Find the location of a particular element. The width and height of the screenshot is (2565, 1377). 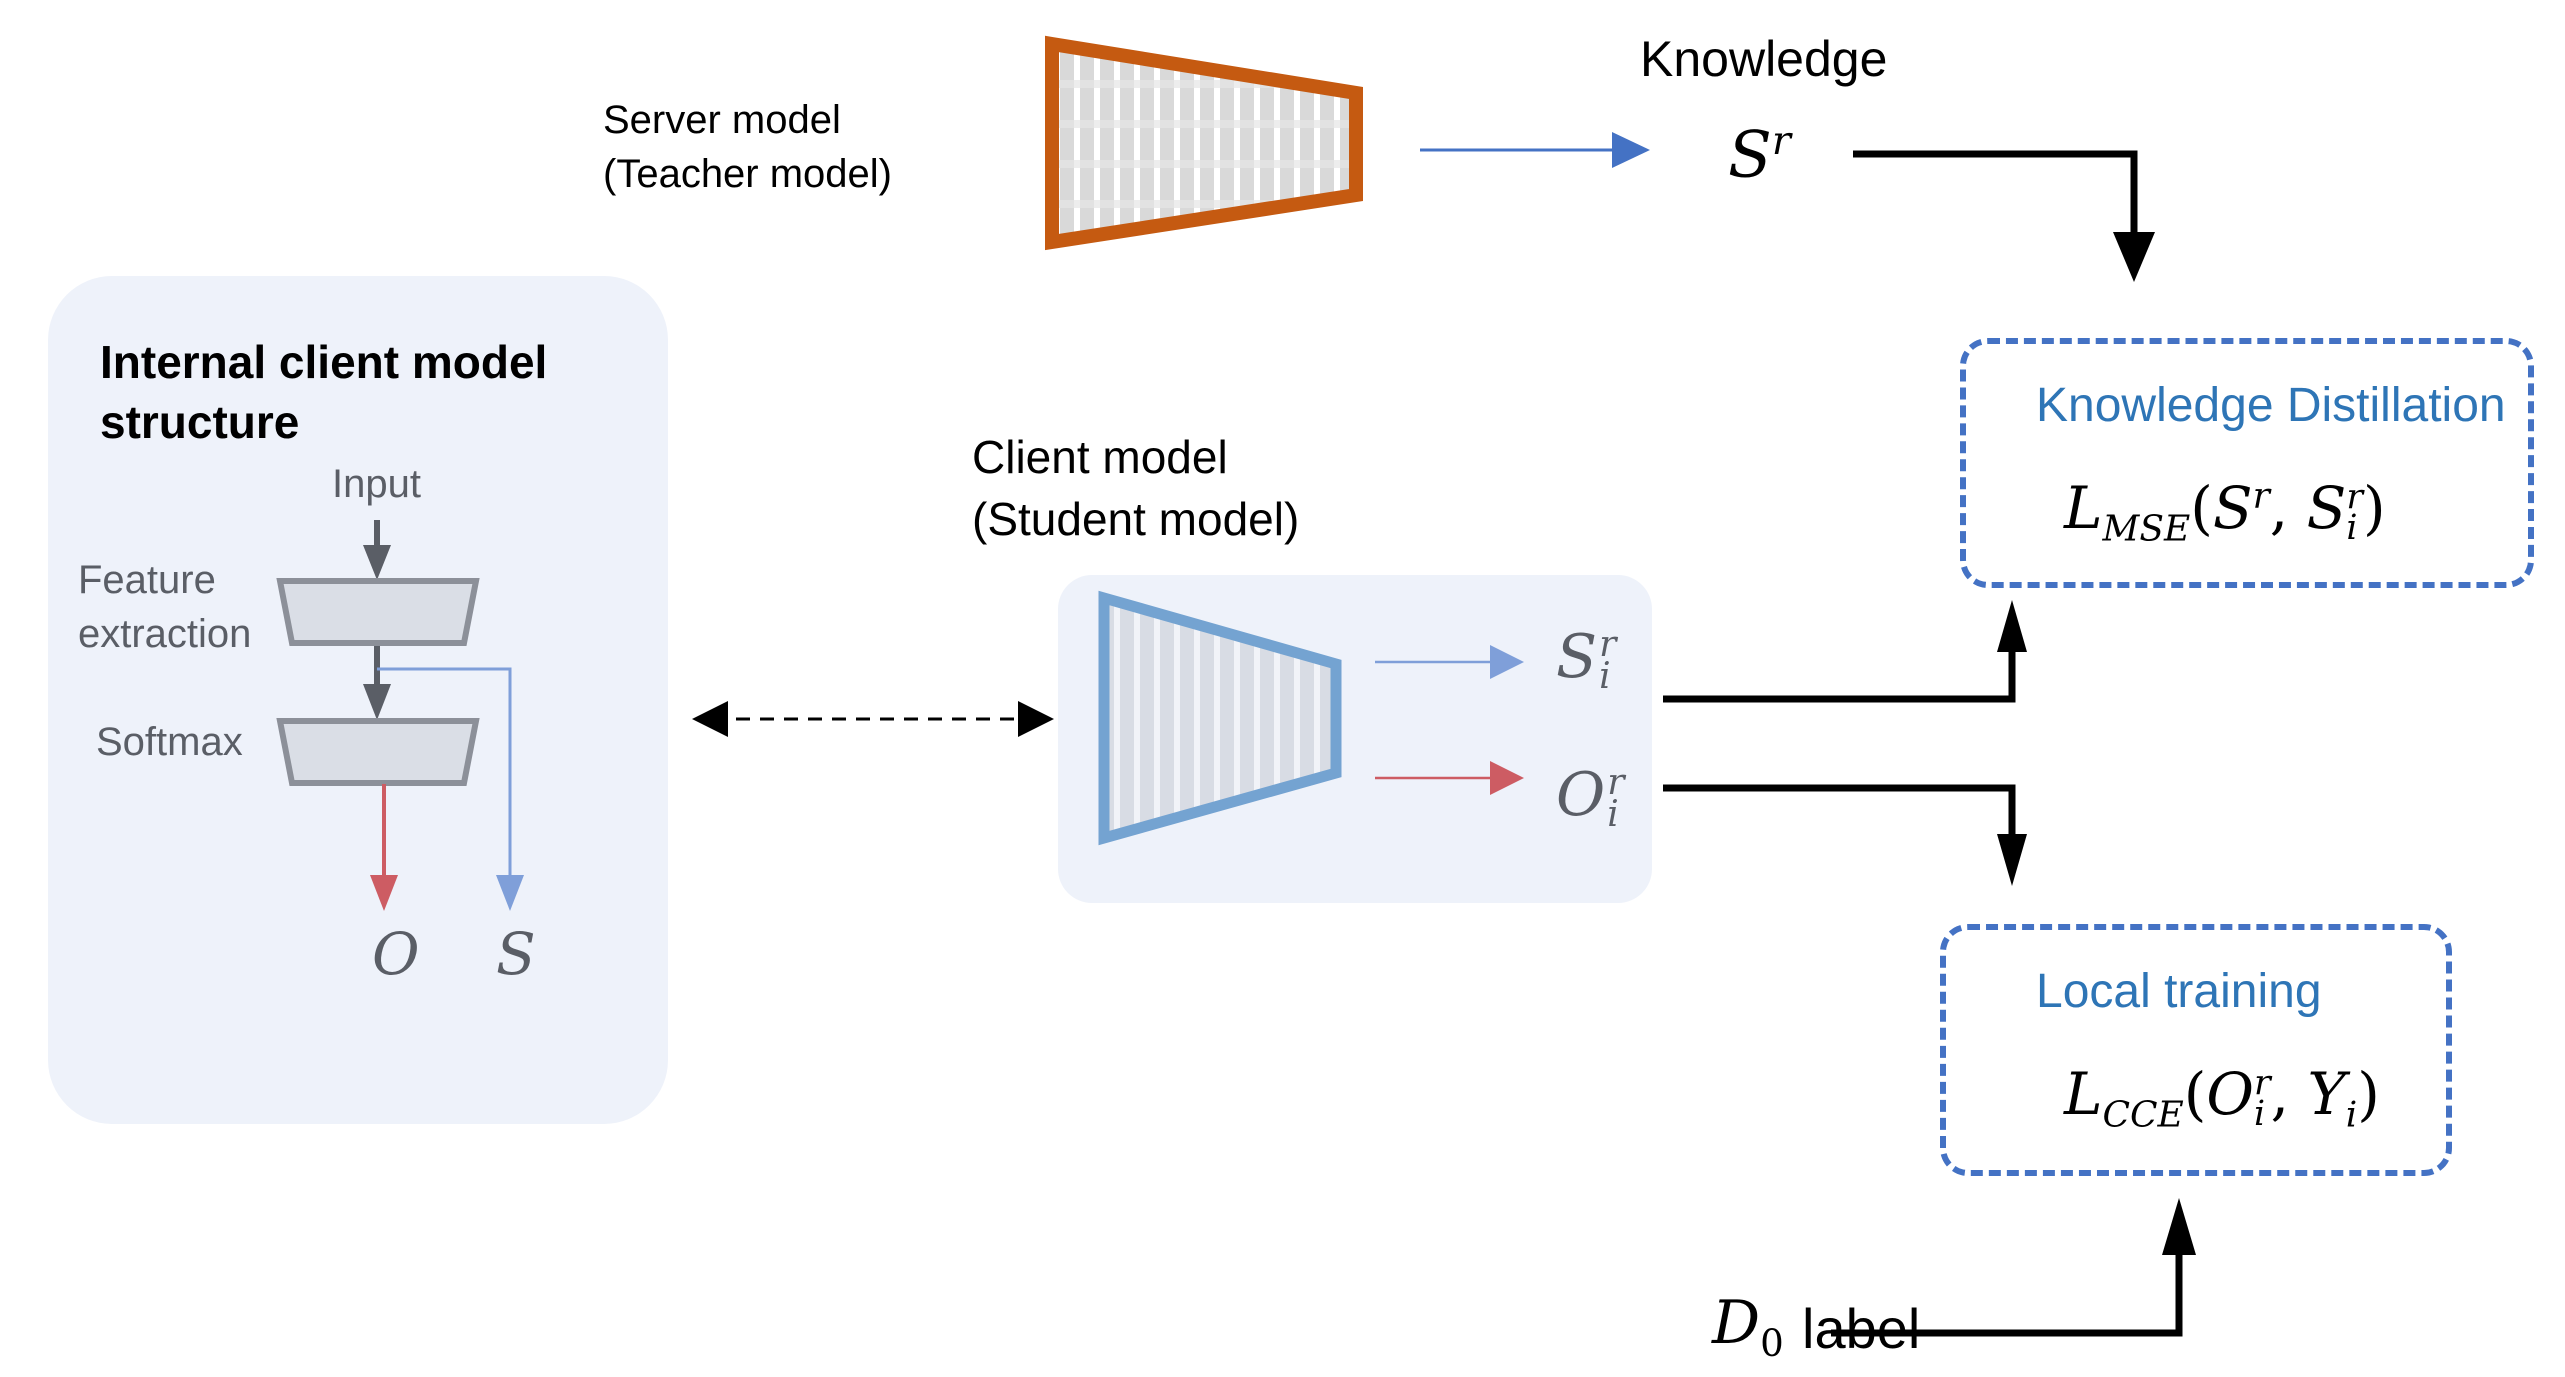

client-s-arrowhead is located at coordinates (1507, 662).